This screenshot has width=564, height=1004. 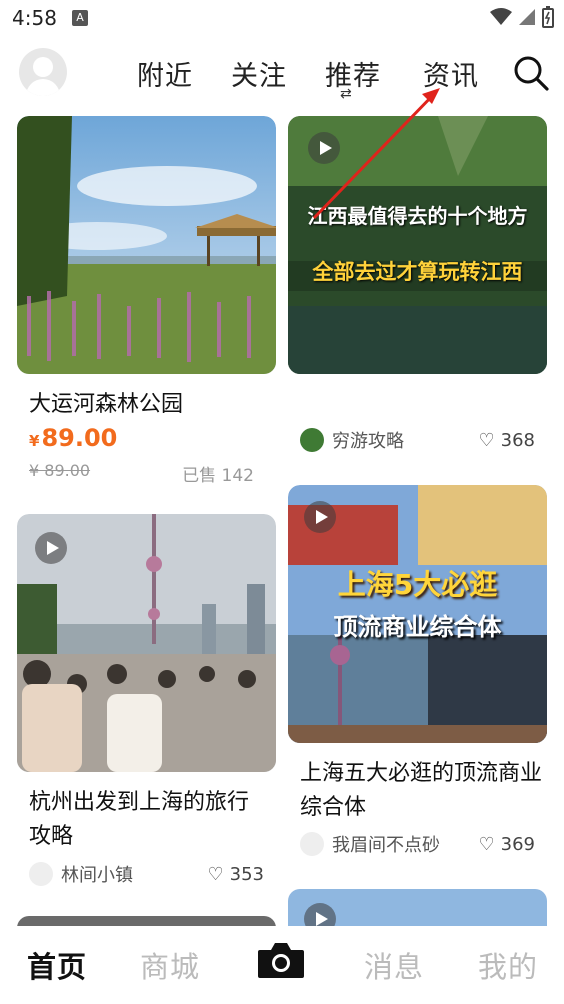 What do you see at coordinates (146, 245) in the screenshot?
I see `park-photo` at bounding box center [146, 245].